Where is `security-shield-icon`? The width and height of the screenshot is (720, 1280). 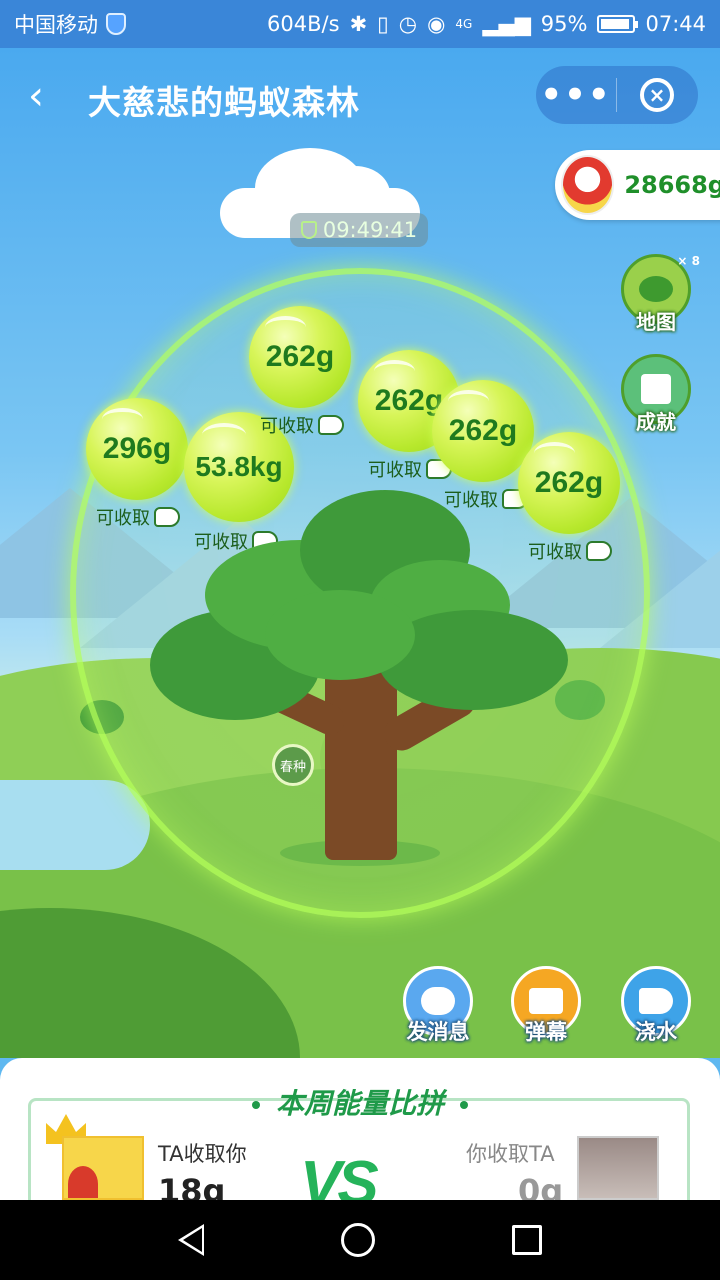
security-shield-icon is located at coordinates (116, 24).